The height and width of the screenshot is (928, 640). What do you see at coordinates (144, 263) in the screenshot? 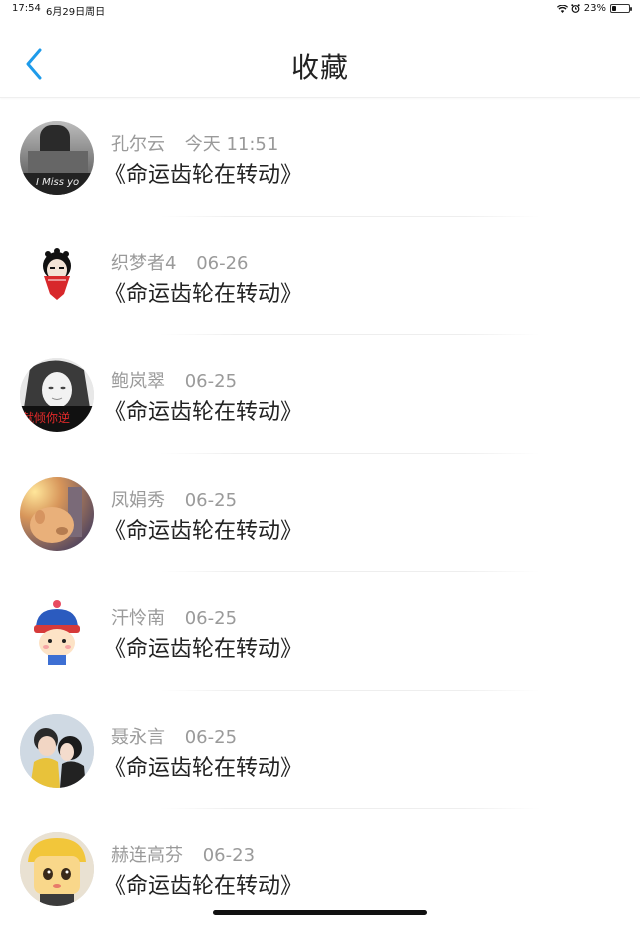
I see `author-name: 织梦者4` at bounding box center [144, 263].